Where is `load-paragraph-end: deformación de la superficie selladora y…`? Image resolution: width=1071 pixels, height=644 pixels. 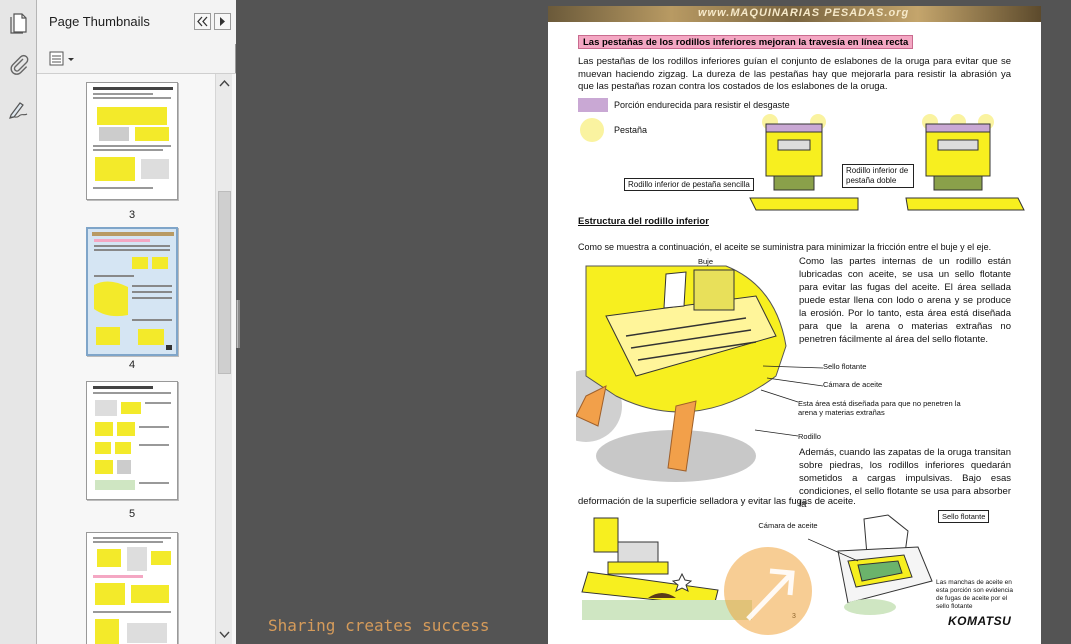 load-paragraph-end: deformación de la superficie selladora y… is located at coordinates (717, 501).